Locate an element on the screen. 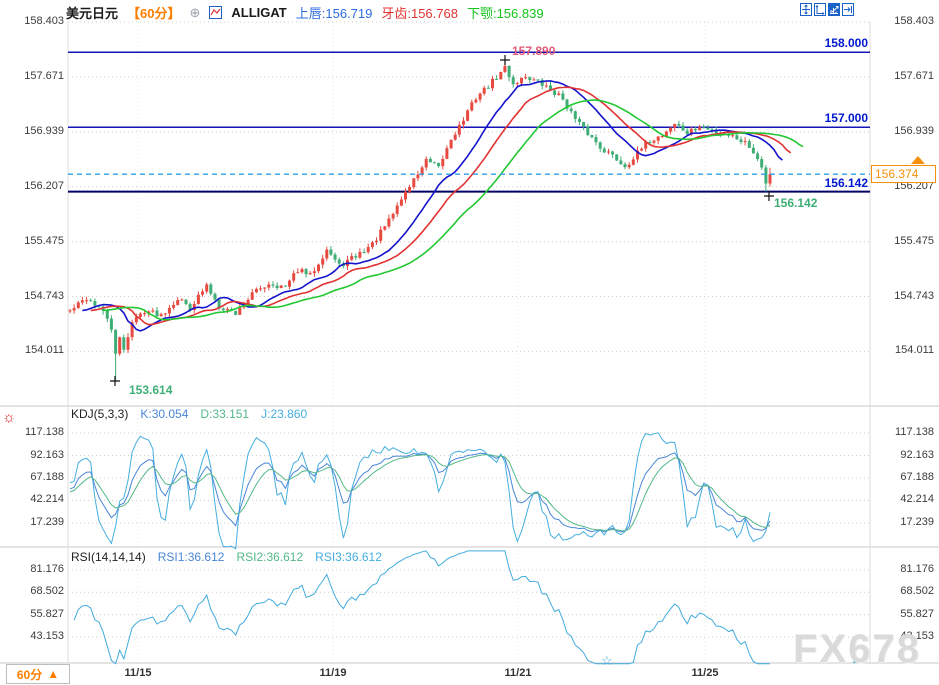 The image size is (939, 685). price-axis-tick-left: 155.475 is located at coordinates (44, 240).